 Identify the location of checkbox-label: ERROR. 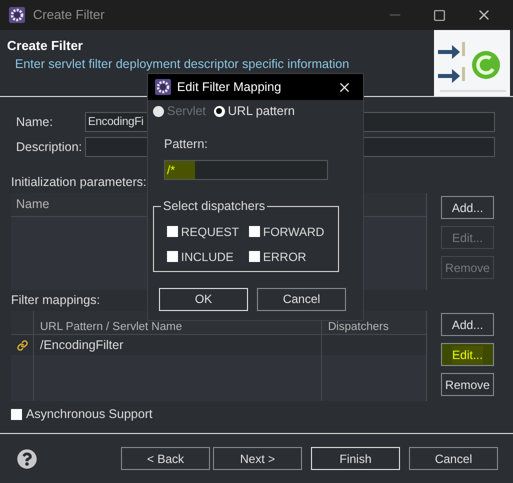
(284, 257).